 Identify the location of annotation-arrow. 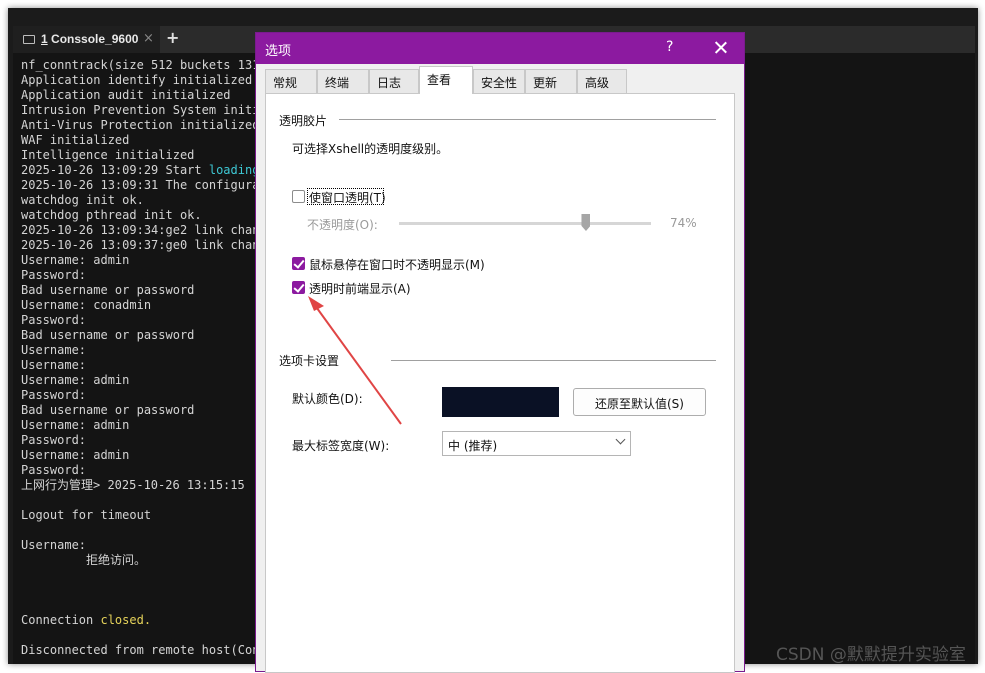
(355, 360).